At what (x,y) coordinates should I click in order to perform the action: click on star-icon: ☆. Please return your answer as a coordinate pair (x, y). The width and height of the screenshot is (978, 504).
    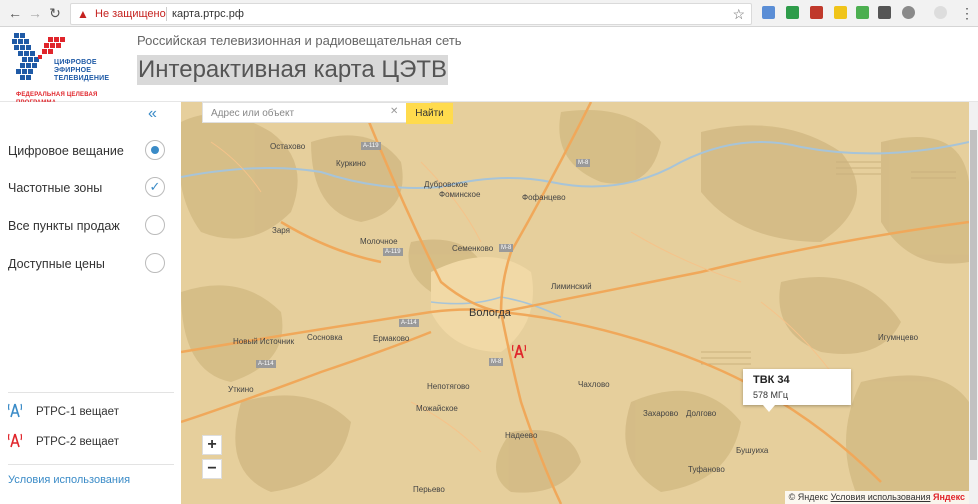
    Looking at the image, I should click on (738, 14).